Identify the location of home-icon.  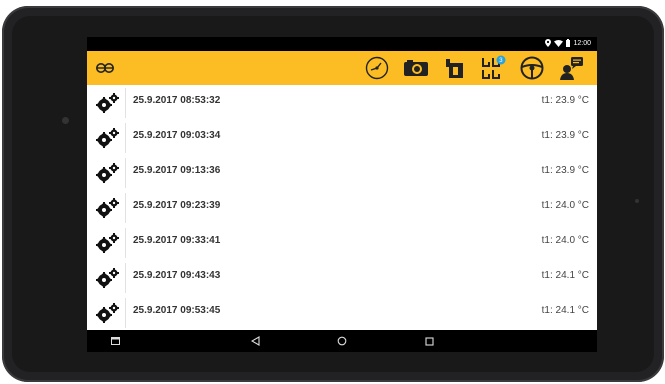
(342, 341).